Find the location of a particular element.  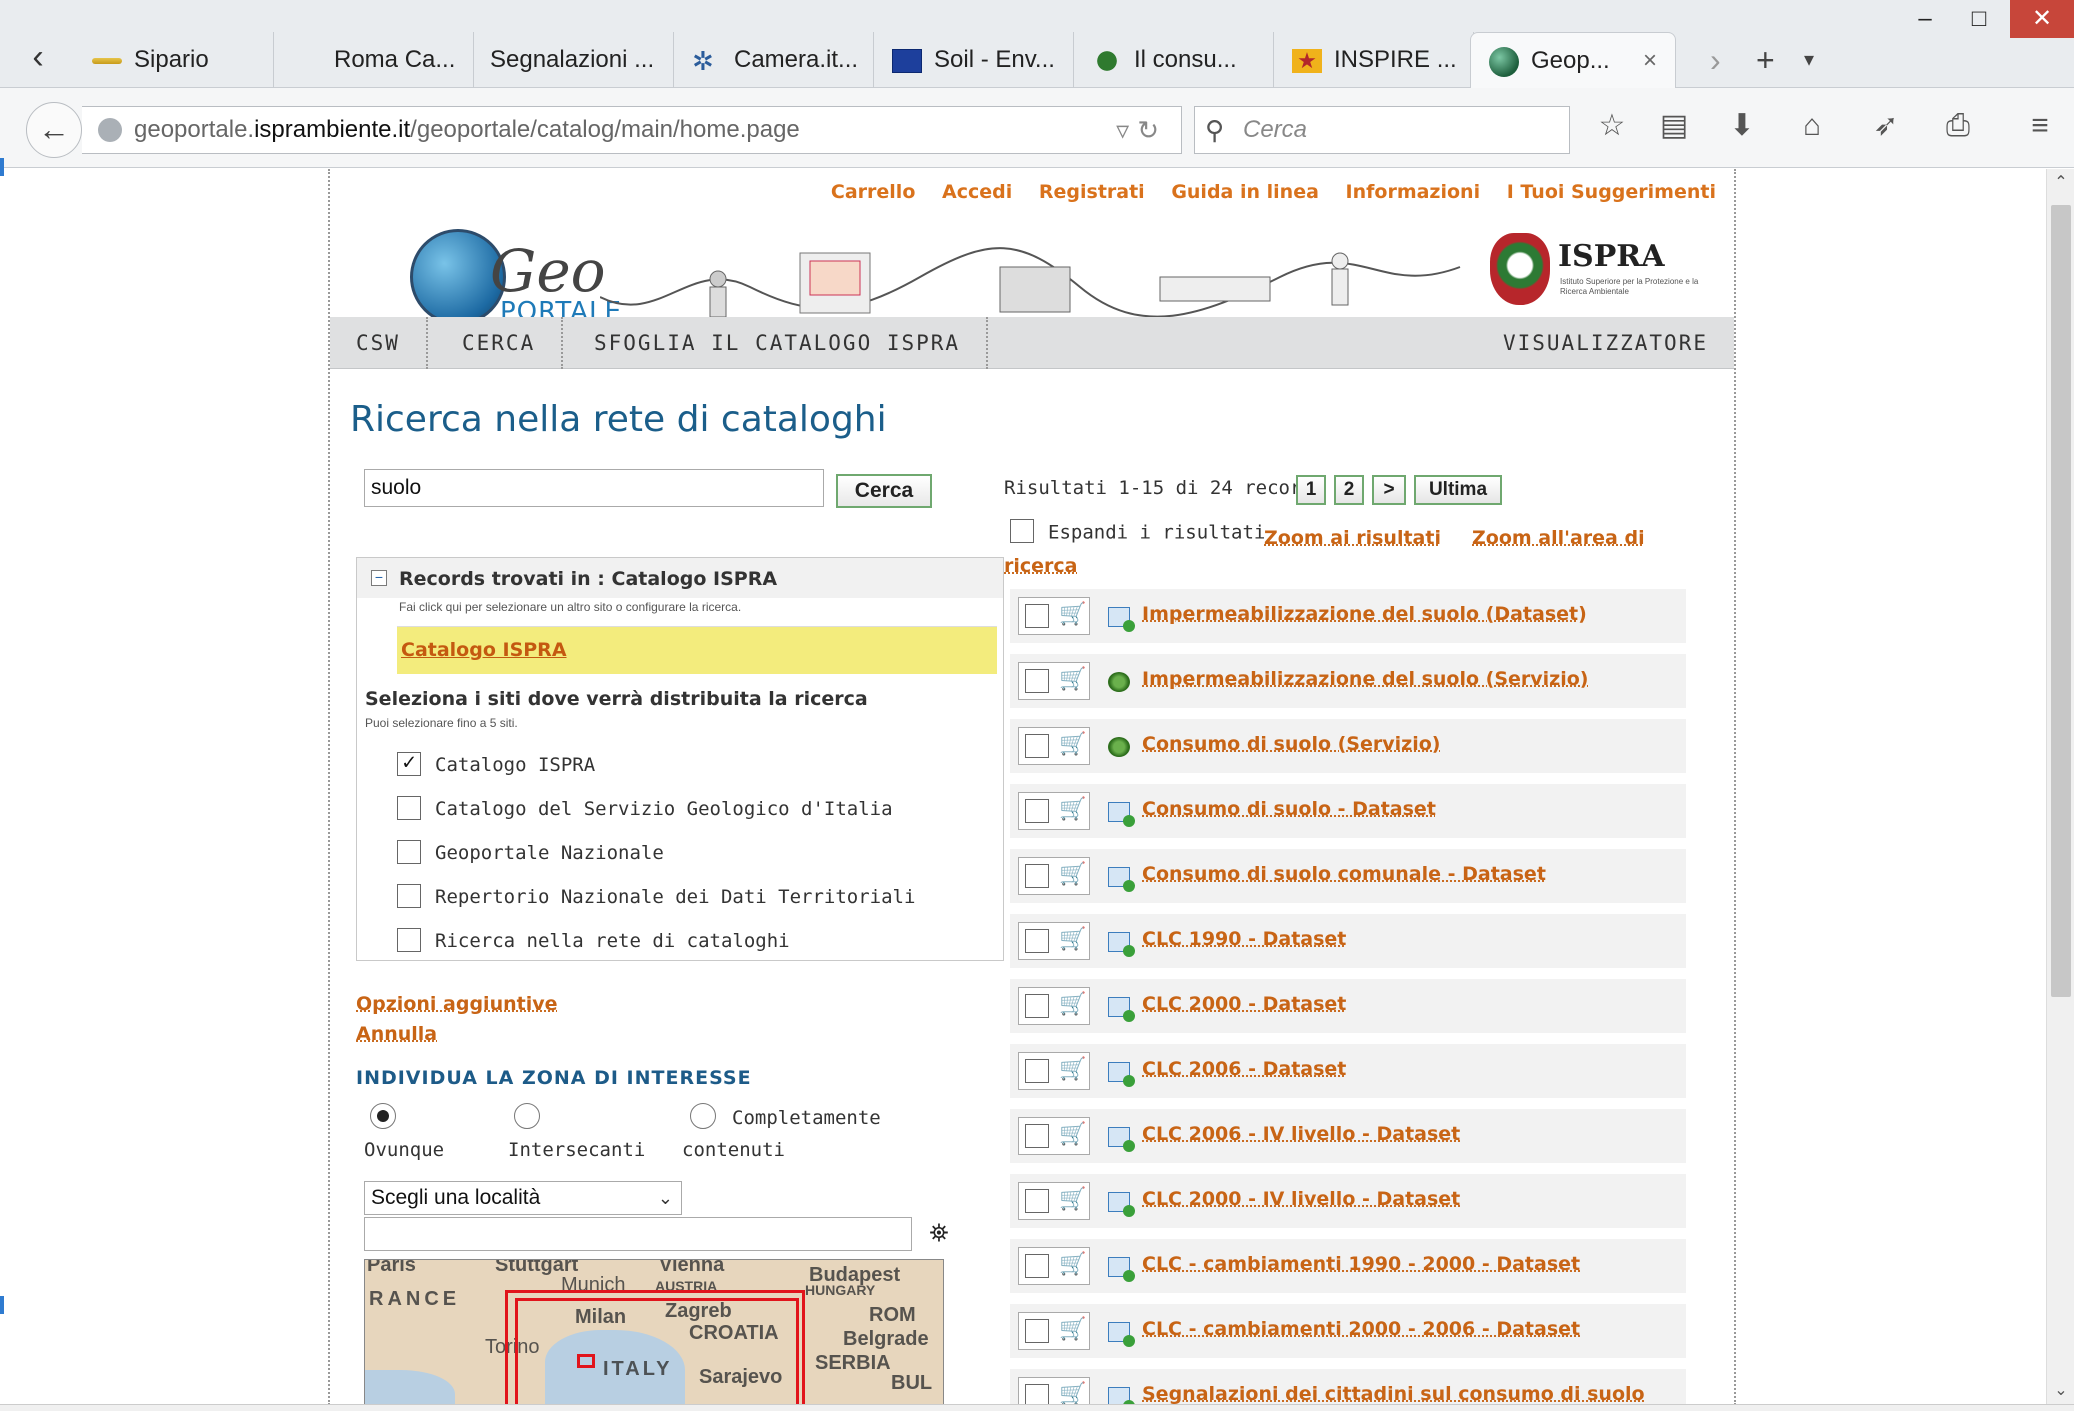

site-option-servizio-geologico: Catalogo del Servizio Geologico d'Italia is located at coordinates (645, 809).